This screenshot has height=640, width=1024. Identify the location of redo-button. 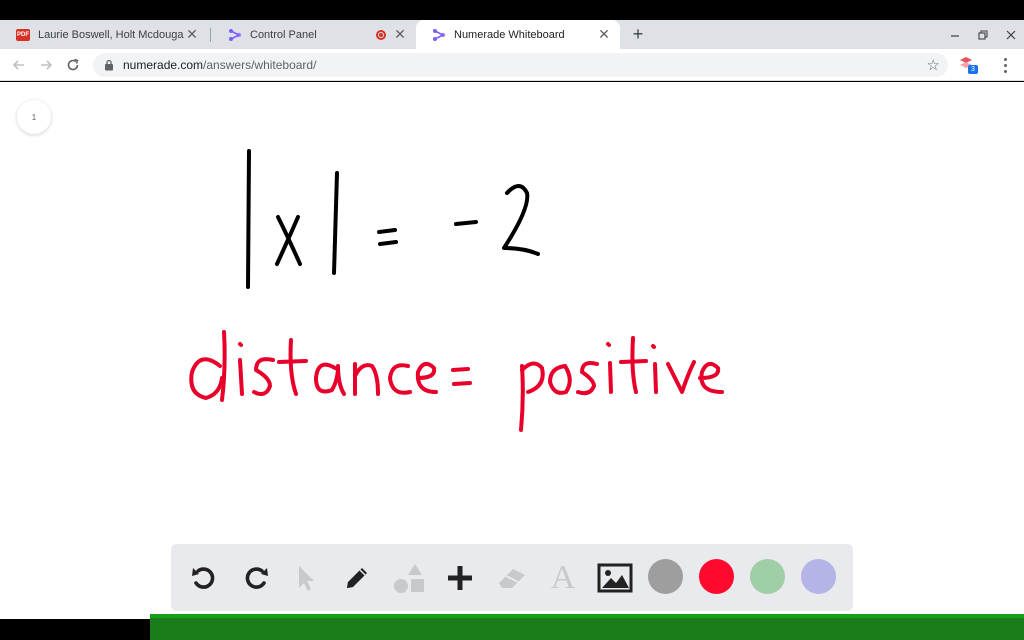
(256, 578).